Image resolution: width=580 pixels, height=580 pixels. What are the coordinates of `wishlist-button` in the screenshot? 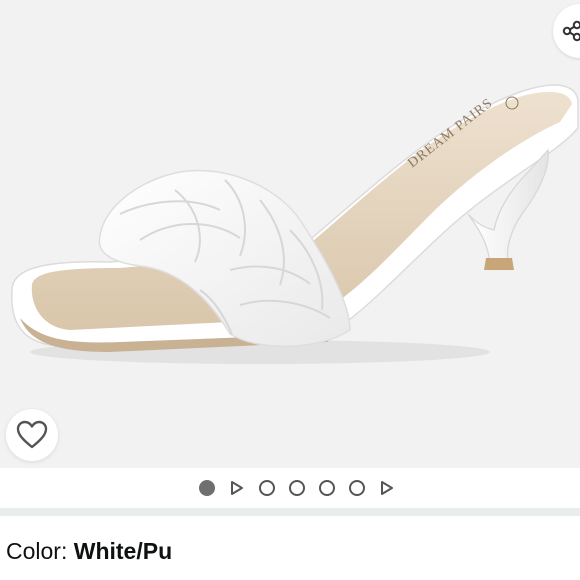 It's located at (32, 435).